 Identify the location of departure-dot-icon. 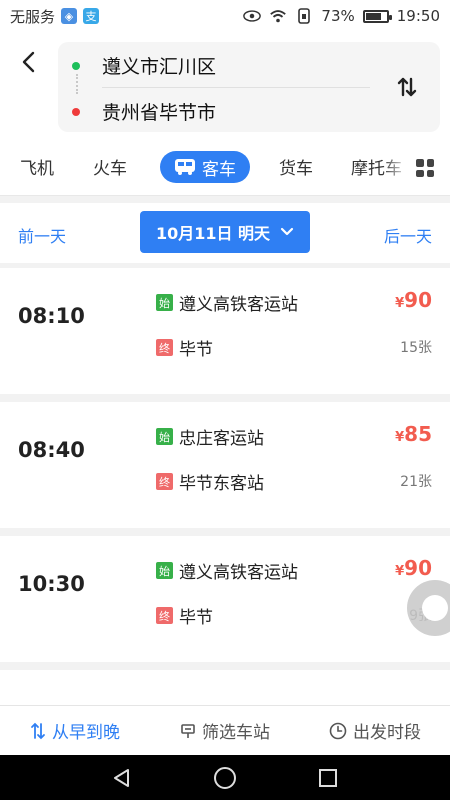
(76, 65).